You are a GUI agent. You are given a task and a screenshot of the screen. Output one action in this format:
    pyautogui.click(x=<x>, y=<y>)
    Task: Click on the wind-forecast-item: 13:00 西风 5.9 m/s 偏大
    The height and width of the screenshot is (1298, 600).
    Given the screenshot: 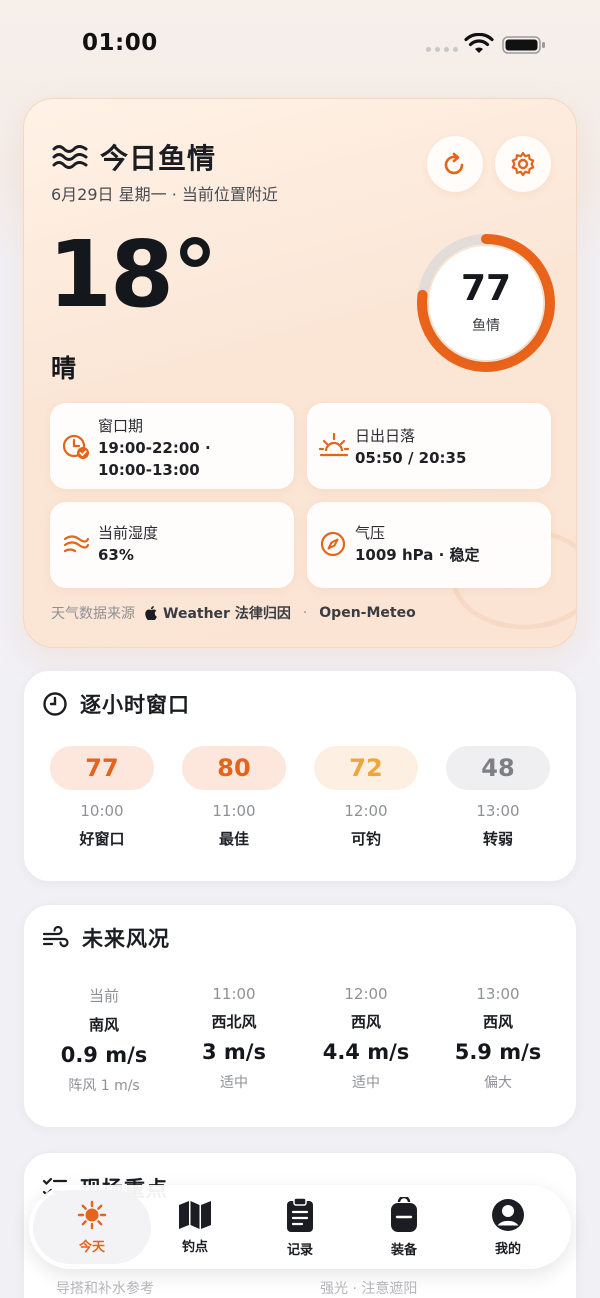 What is the action you would take?
    pyautogui.click(x=498, y=1038)
    